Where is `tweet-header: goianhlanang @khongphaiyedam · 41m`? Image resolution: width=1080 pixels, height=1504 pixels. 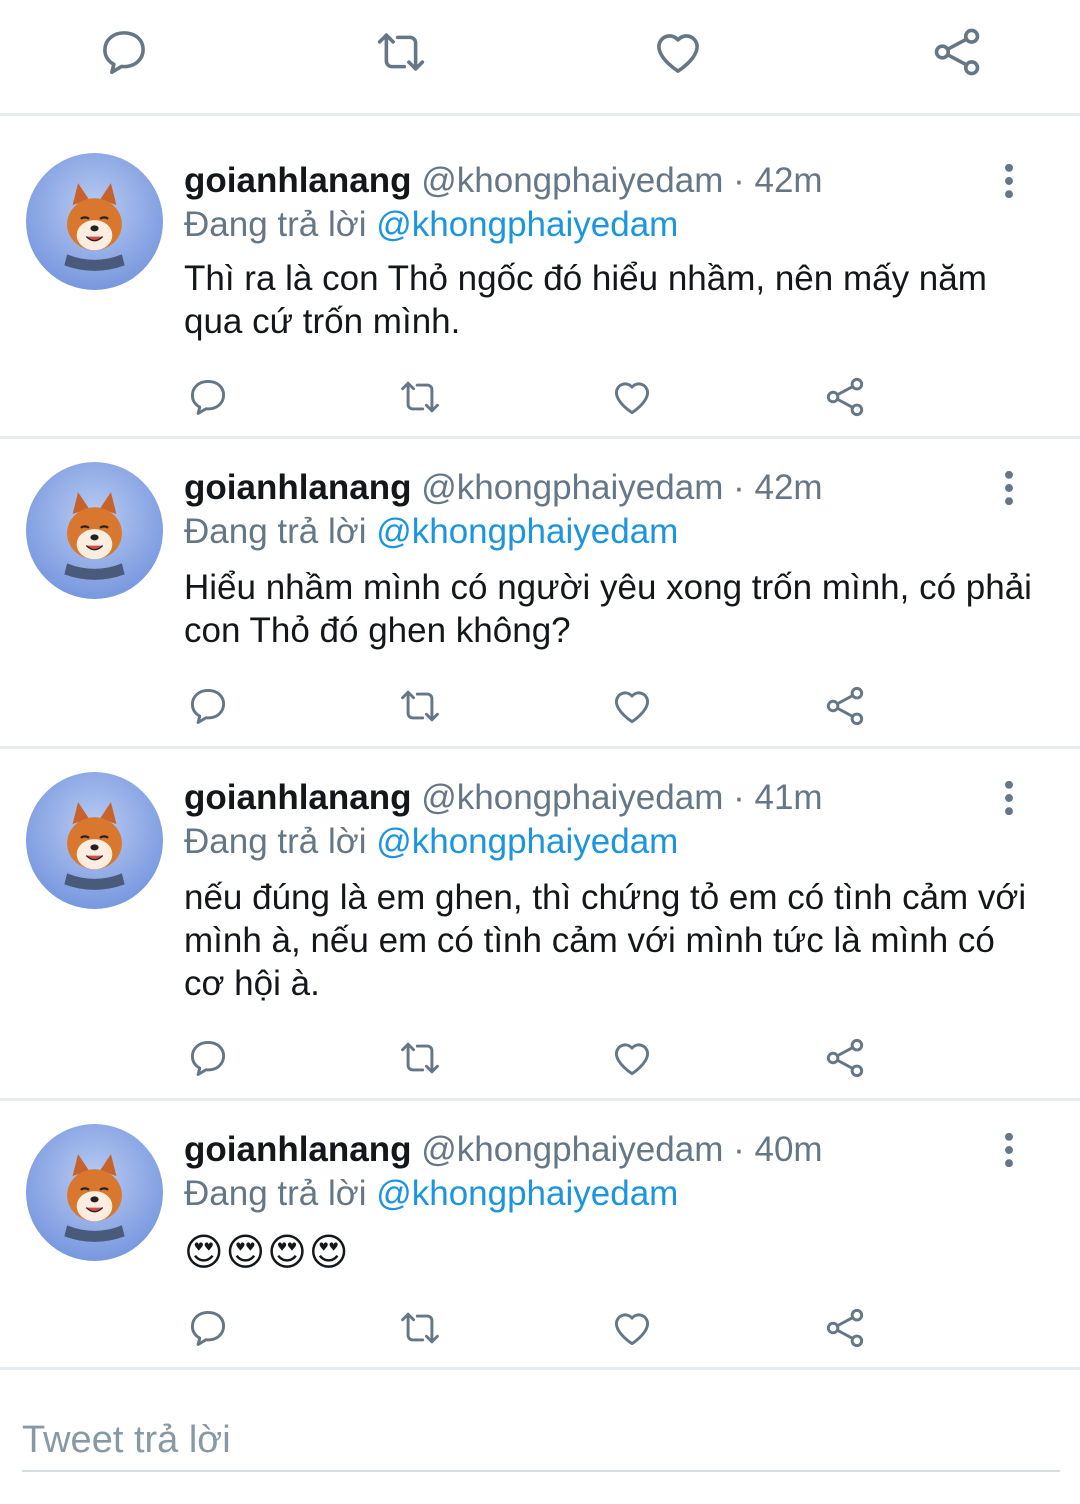 tweet-header: goianhlanang @khongphaiyedam · 41m is located at coordinates (503, 798).